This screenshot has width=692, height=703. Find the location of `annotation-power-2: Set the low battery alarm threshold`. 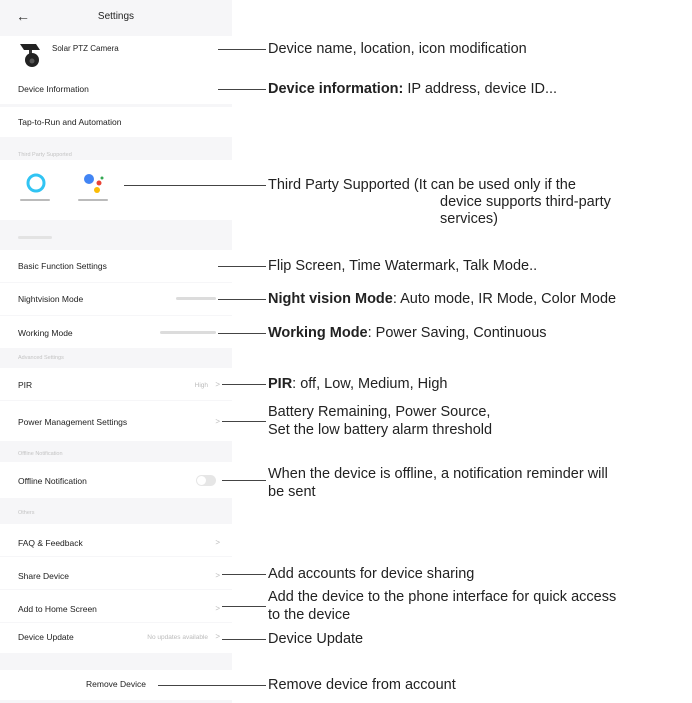

annotation-power-2: Set the low battery alarm threshold is located at coordinates (380, 430).